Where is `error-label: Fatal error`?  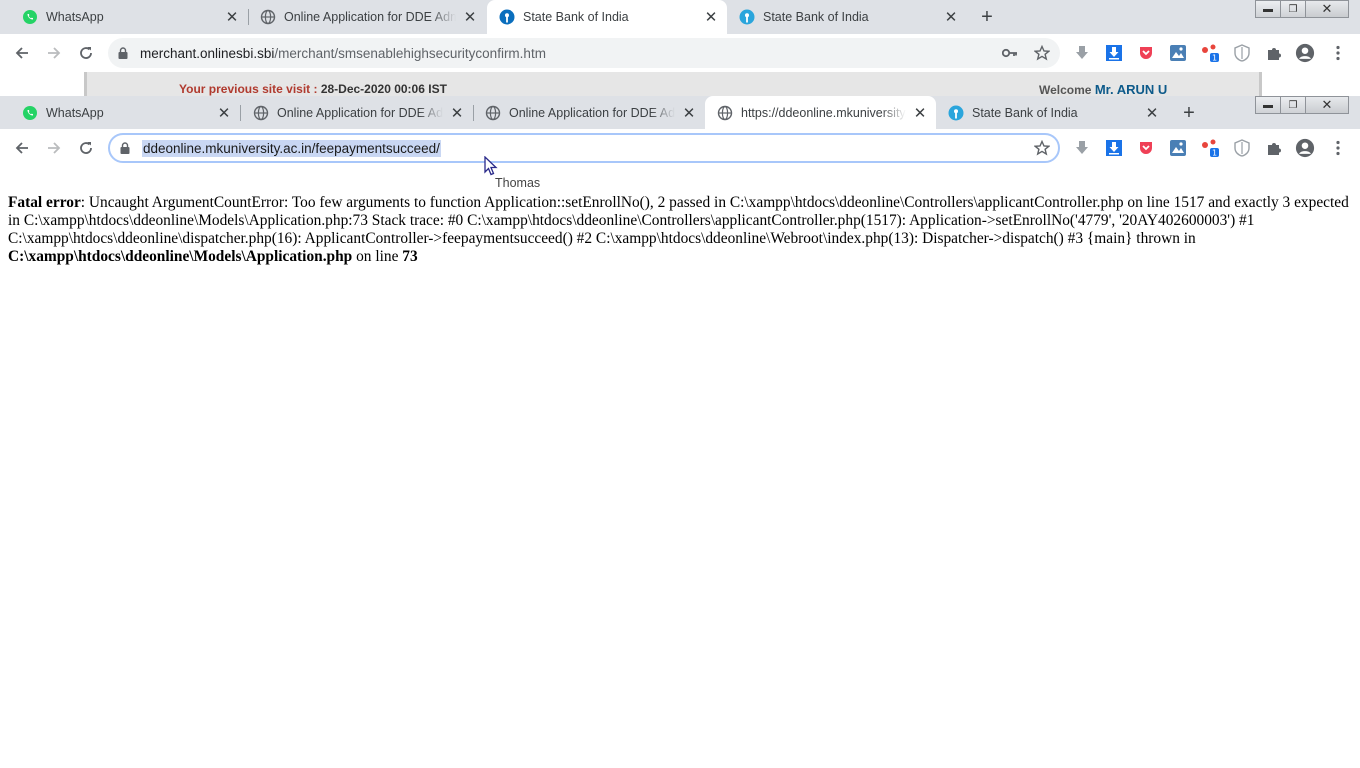
error-label: Fatal error is located at coordinates (44, 202).